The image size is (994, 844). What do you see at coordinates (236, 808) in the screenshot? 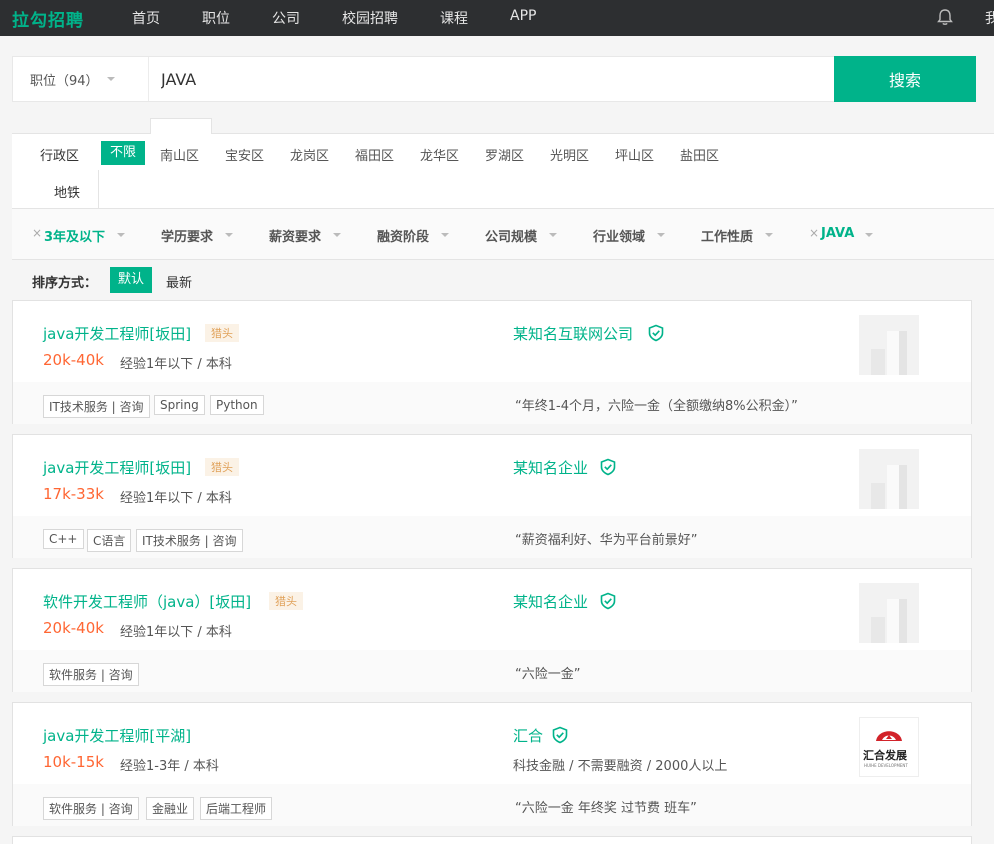
I see `job-tag: 后端工程师` at bounding box center [236, 808].